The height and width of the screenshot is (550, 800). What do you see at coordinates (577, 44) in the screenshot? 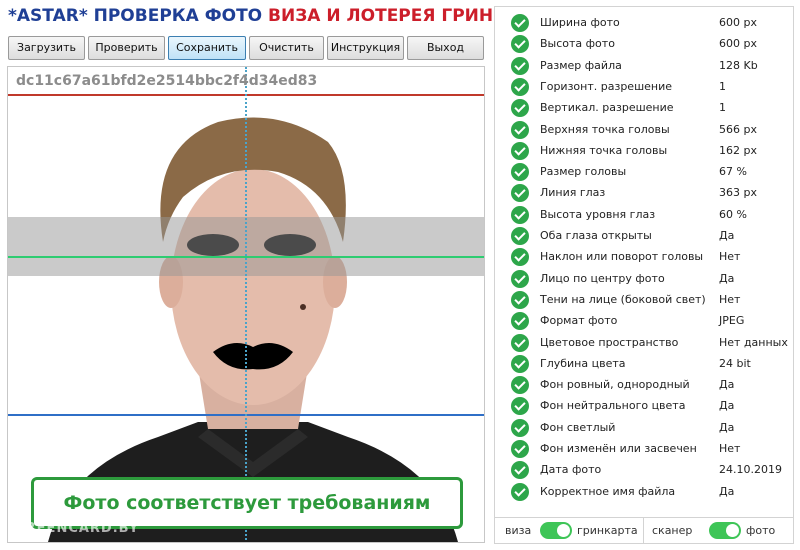
I see `check-label: Высота фото` at bounding box center [577, 44].